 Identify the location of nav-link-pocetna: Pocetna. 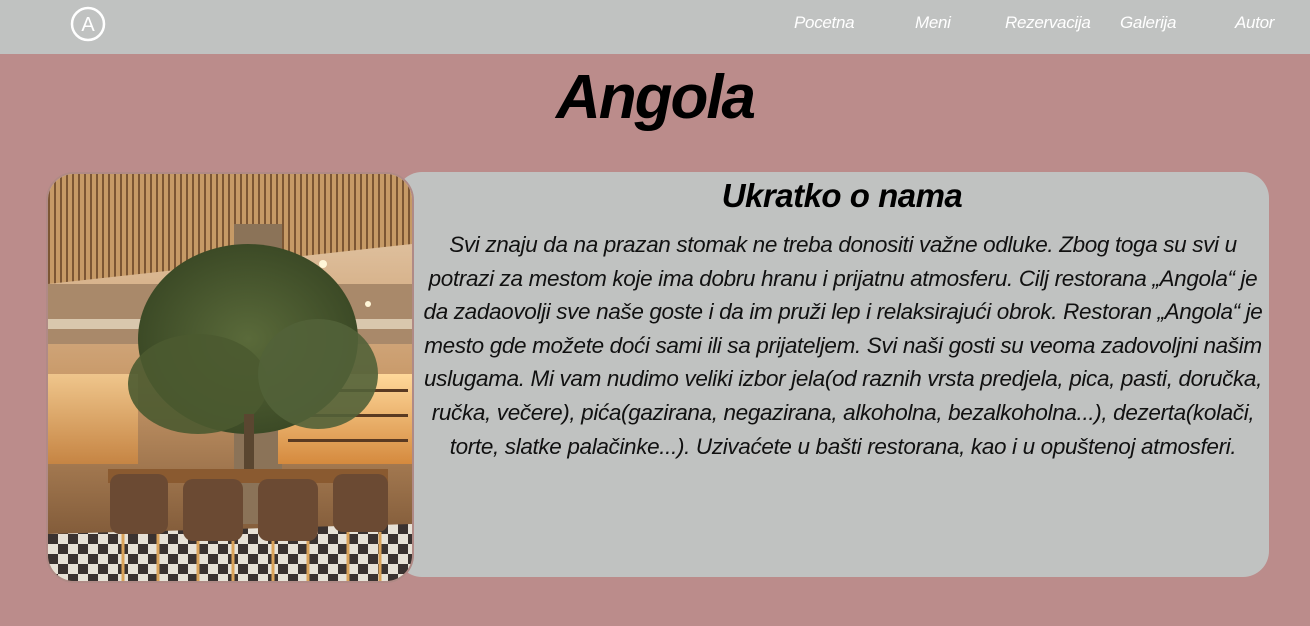
(824, 23).